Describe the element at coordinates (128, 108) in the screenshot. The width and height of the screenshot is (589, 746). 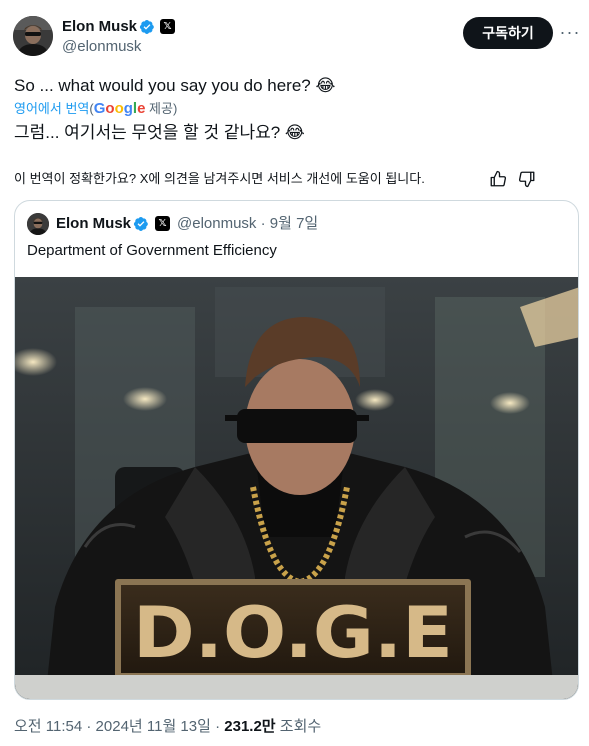
I see `google-g2: g` at that location.